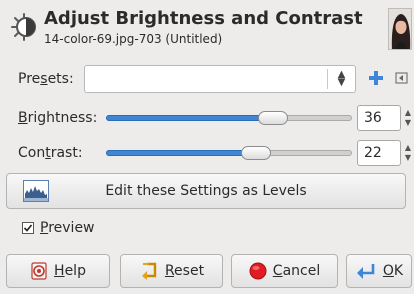 This screenshot has width=414, height=294. What do you see at coordinates (256, 153) in the screenshot?
I see `contrast-slider-handle` at bounding box center [256, 153].